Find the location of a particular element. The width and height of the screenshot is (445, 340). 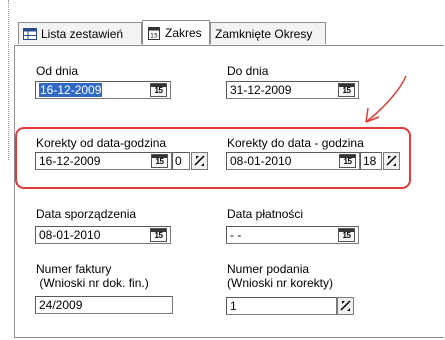

svg-text: 15 is located at coordinates (154, 36).